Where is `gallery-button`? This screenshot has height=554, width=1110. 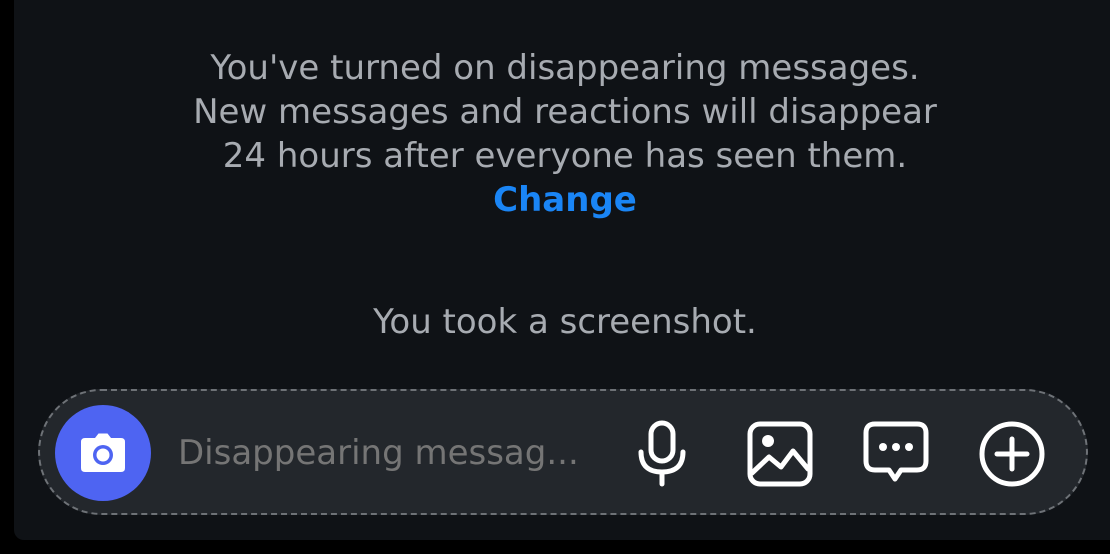 gallery-button is located at coordinates (780, 454).